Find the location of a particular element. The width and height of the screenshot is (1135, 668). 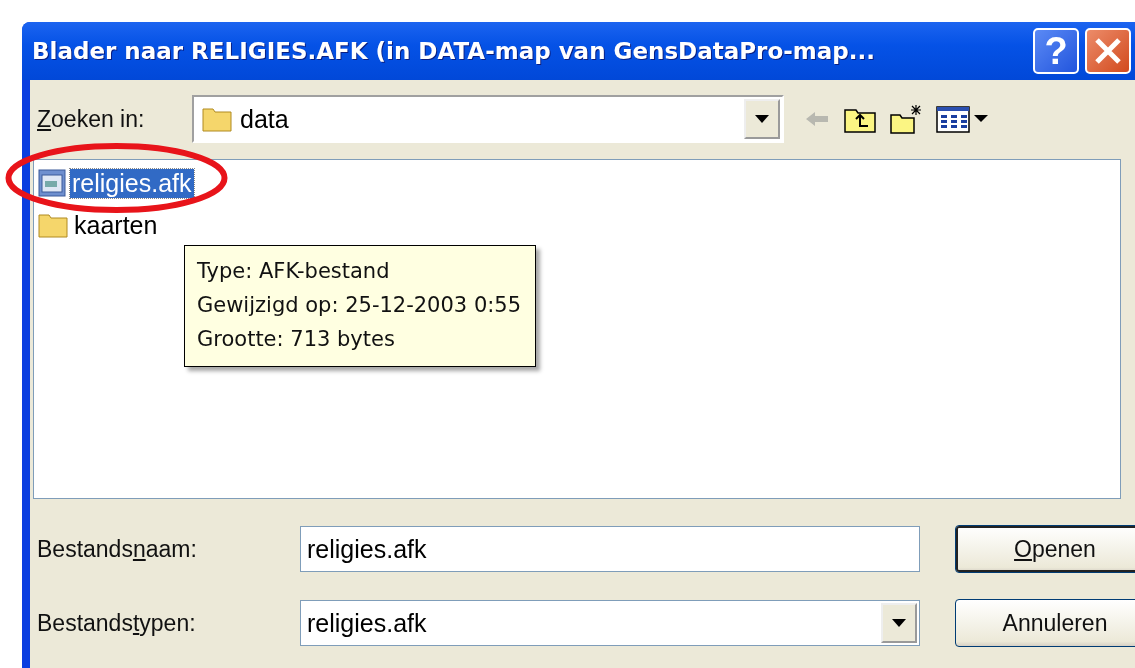

file-name-field: religies.afk is located at coordinates (610, 549).